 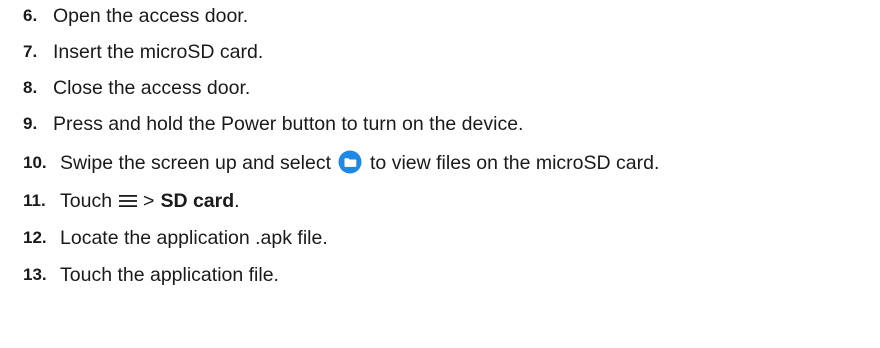 I want to click on step-13: 13. Touch the application file., so click(x=139, y=275).